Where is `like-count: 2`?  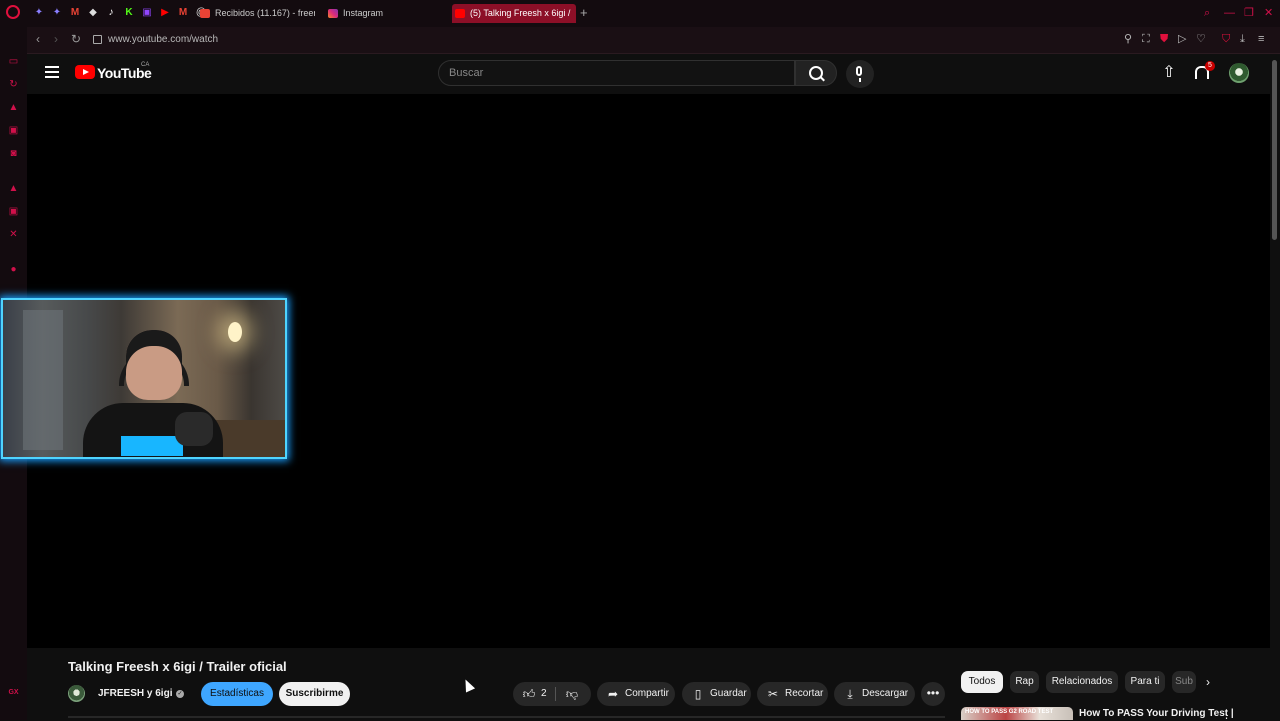 like-count: 2 is located at coordinates (544, 693).